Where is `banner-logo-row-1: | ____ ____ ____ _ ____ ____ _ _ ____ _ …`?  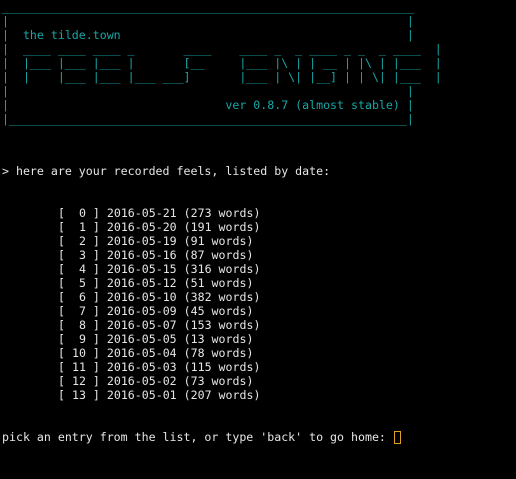 banner-logo-row-1: | ____ ____ ____ _ ____ ____ _ _ ____ _ … is located at coordinates (222, 49).